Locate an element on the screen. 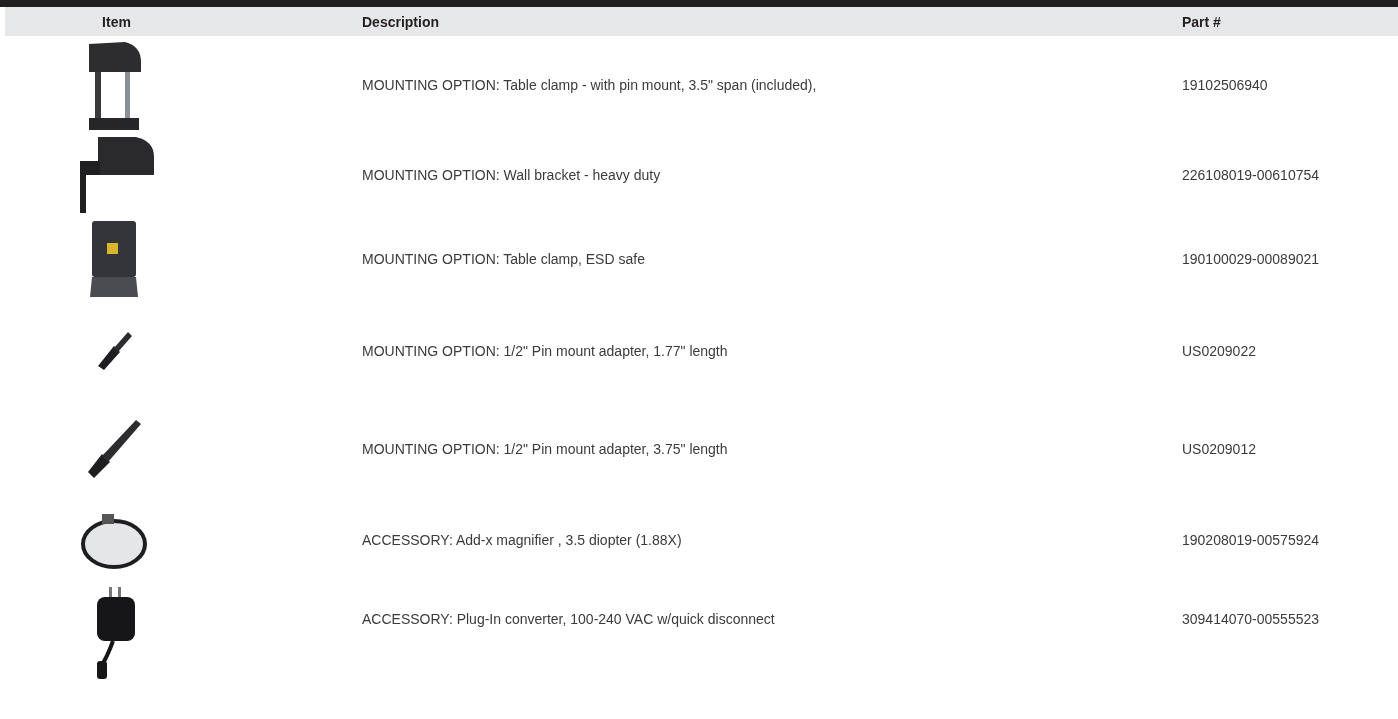 The width and height of the screenshot is (1398, 719). part-number-cell: 19102506940 is located at coordinates (1225, 85).